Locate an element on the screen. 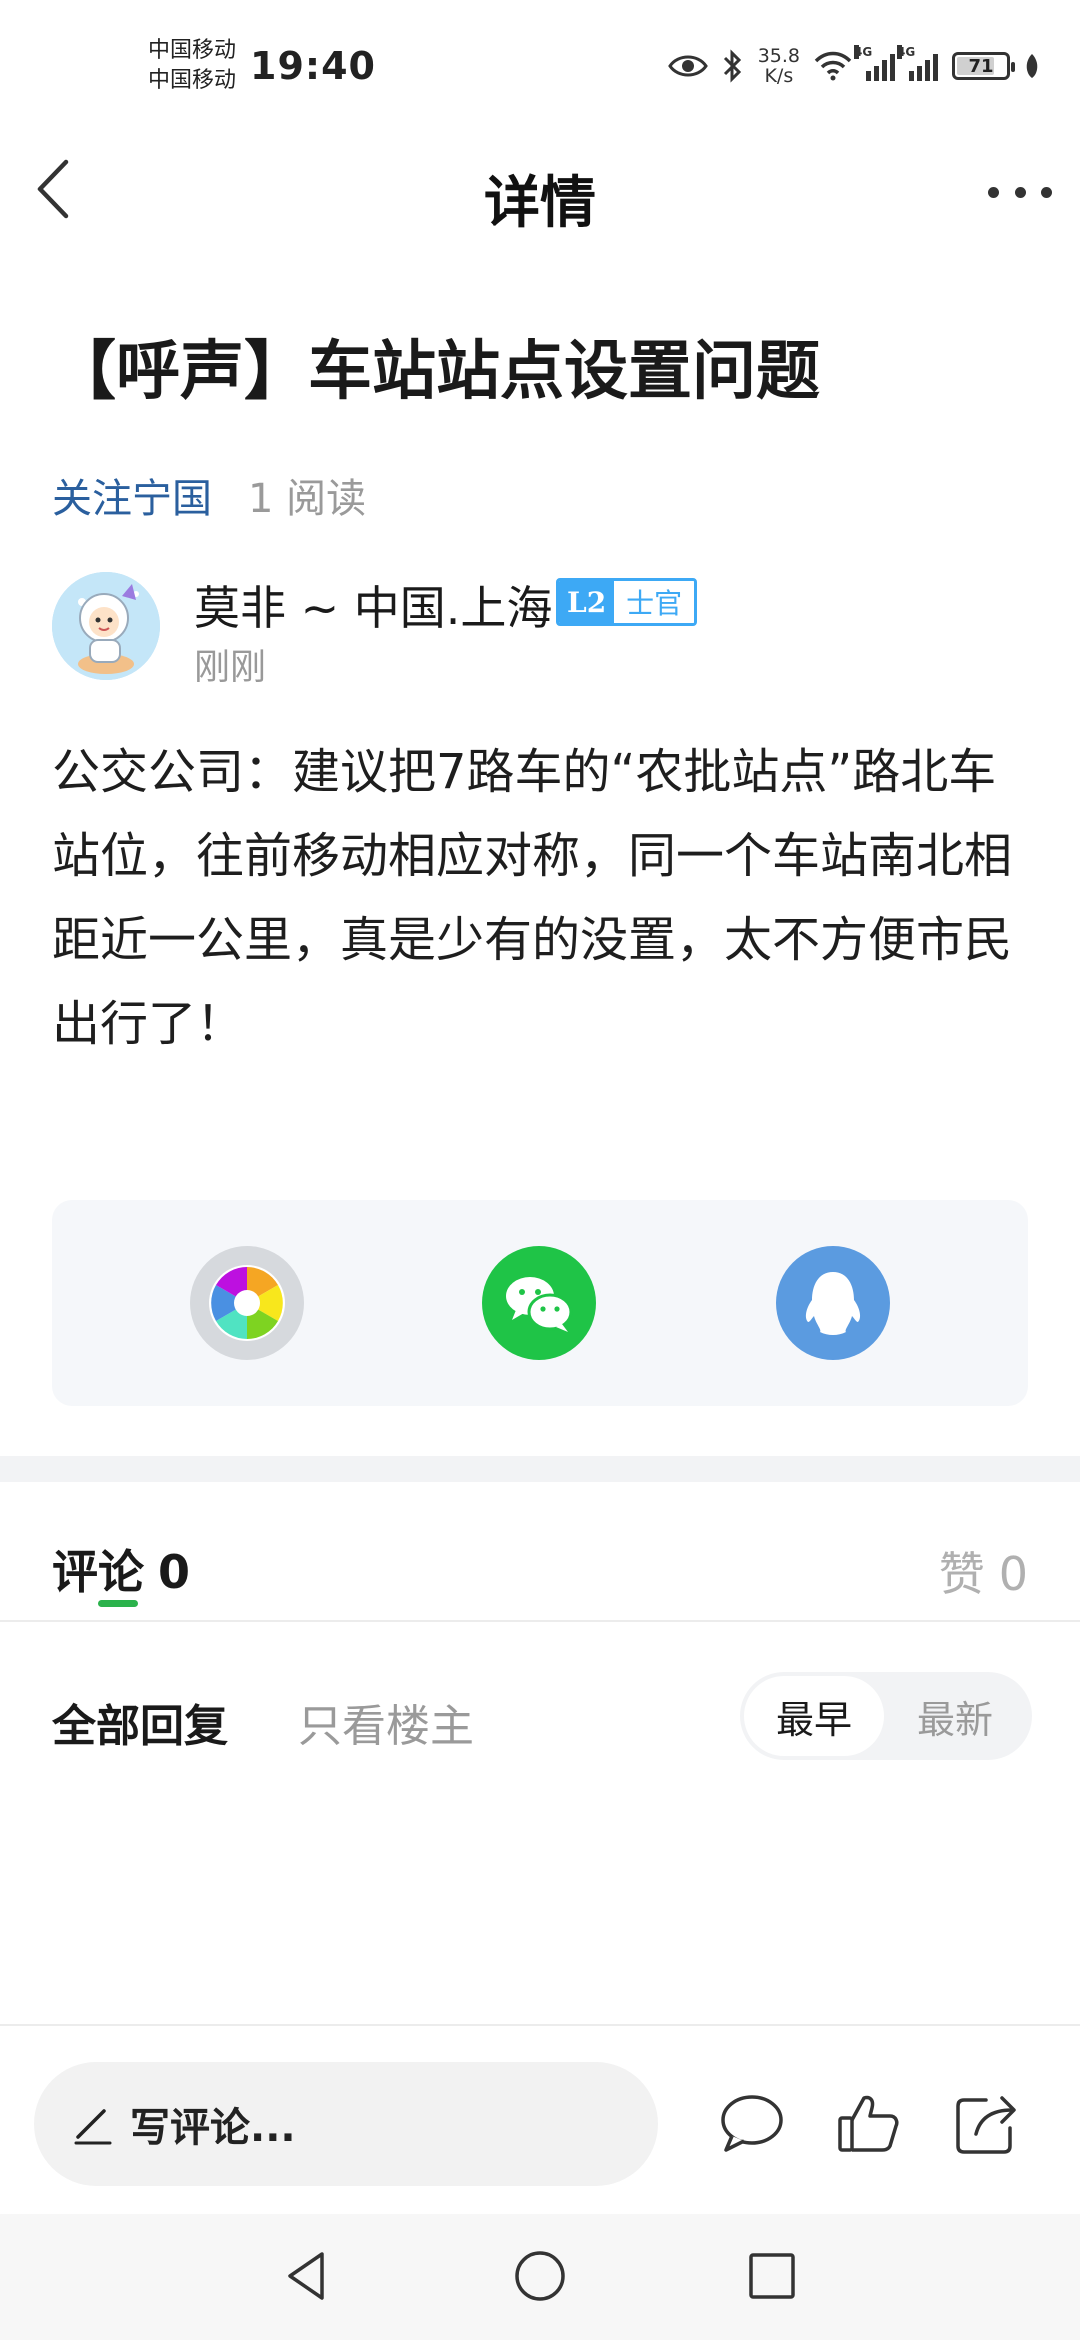 Image resolution: width=1080 pixels, height=2340 pixels. net-speed: 35.8 K/s is located at coordinates (779, 66).